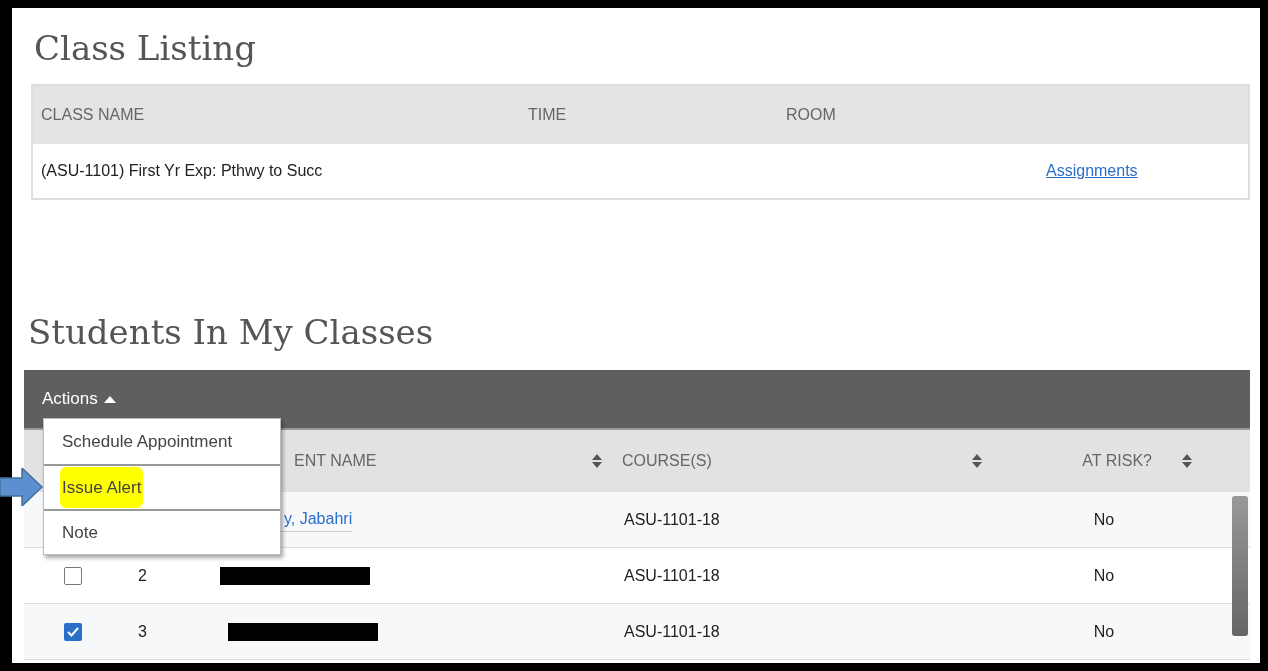 The width and height of the screenshot is (1268, 671). I want to click on section-title: Class Listing, so click(145, 48).